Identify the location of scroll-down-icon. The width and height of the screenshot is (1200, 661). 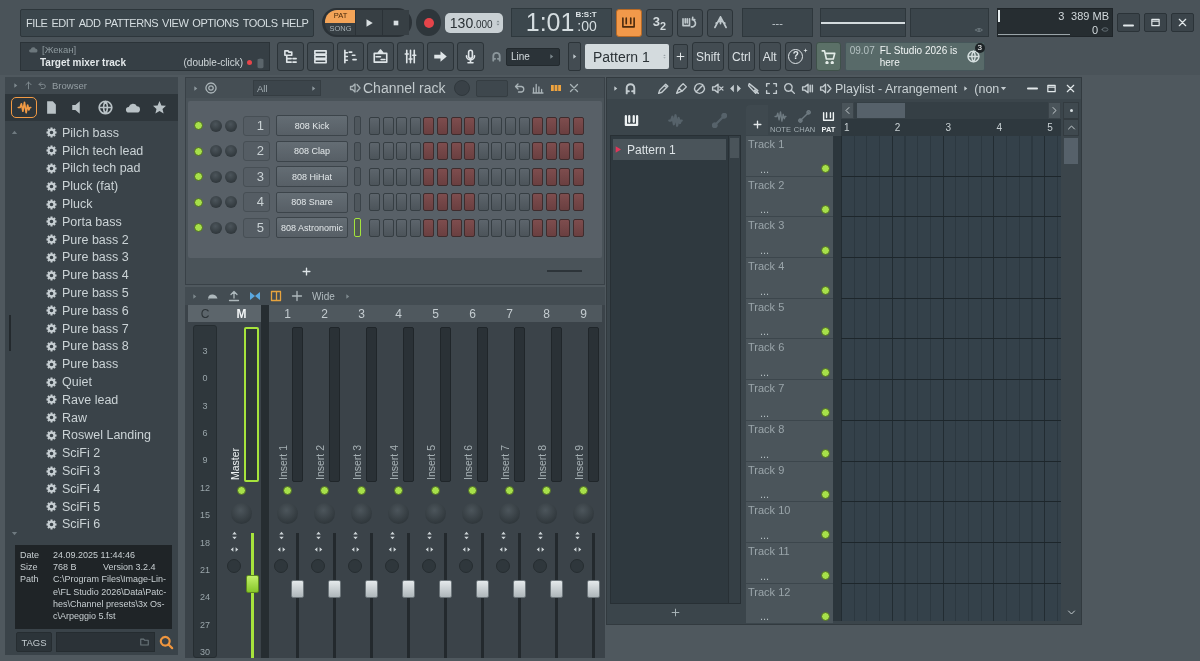
(14, 533).